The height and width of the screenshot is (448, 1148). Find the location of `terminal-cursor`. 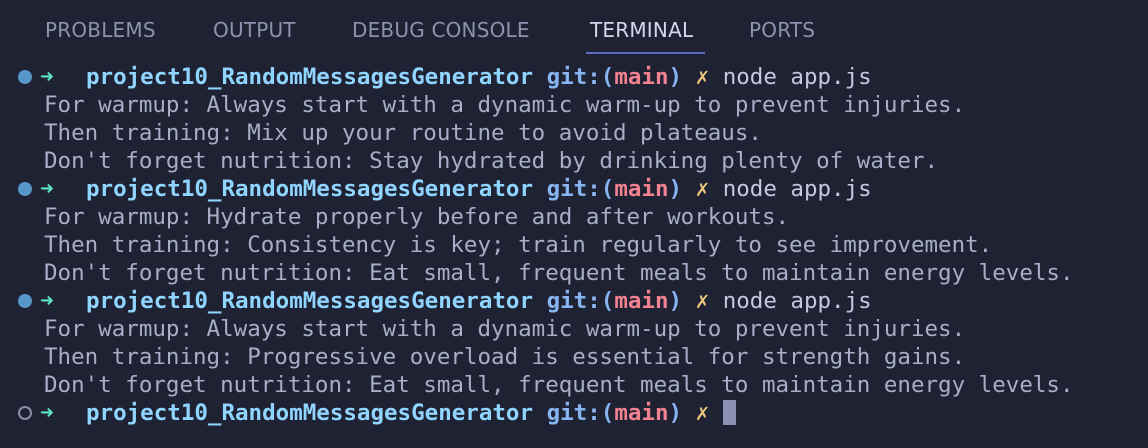

terminal-cursor is located at coordinates (729, 412).